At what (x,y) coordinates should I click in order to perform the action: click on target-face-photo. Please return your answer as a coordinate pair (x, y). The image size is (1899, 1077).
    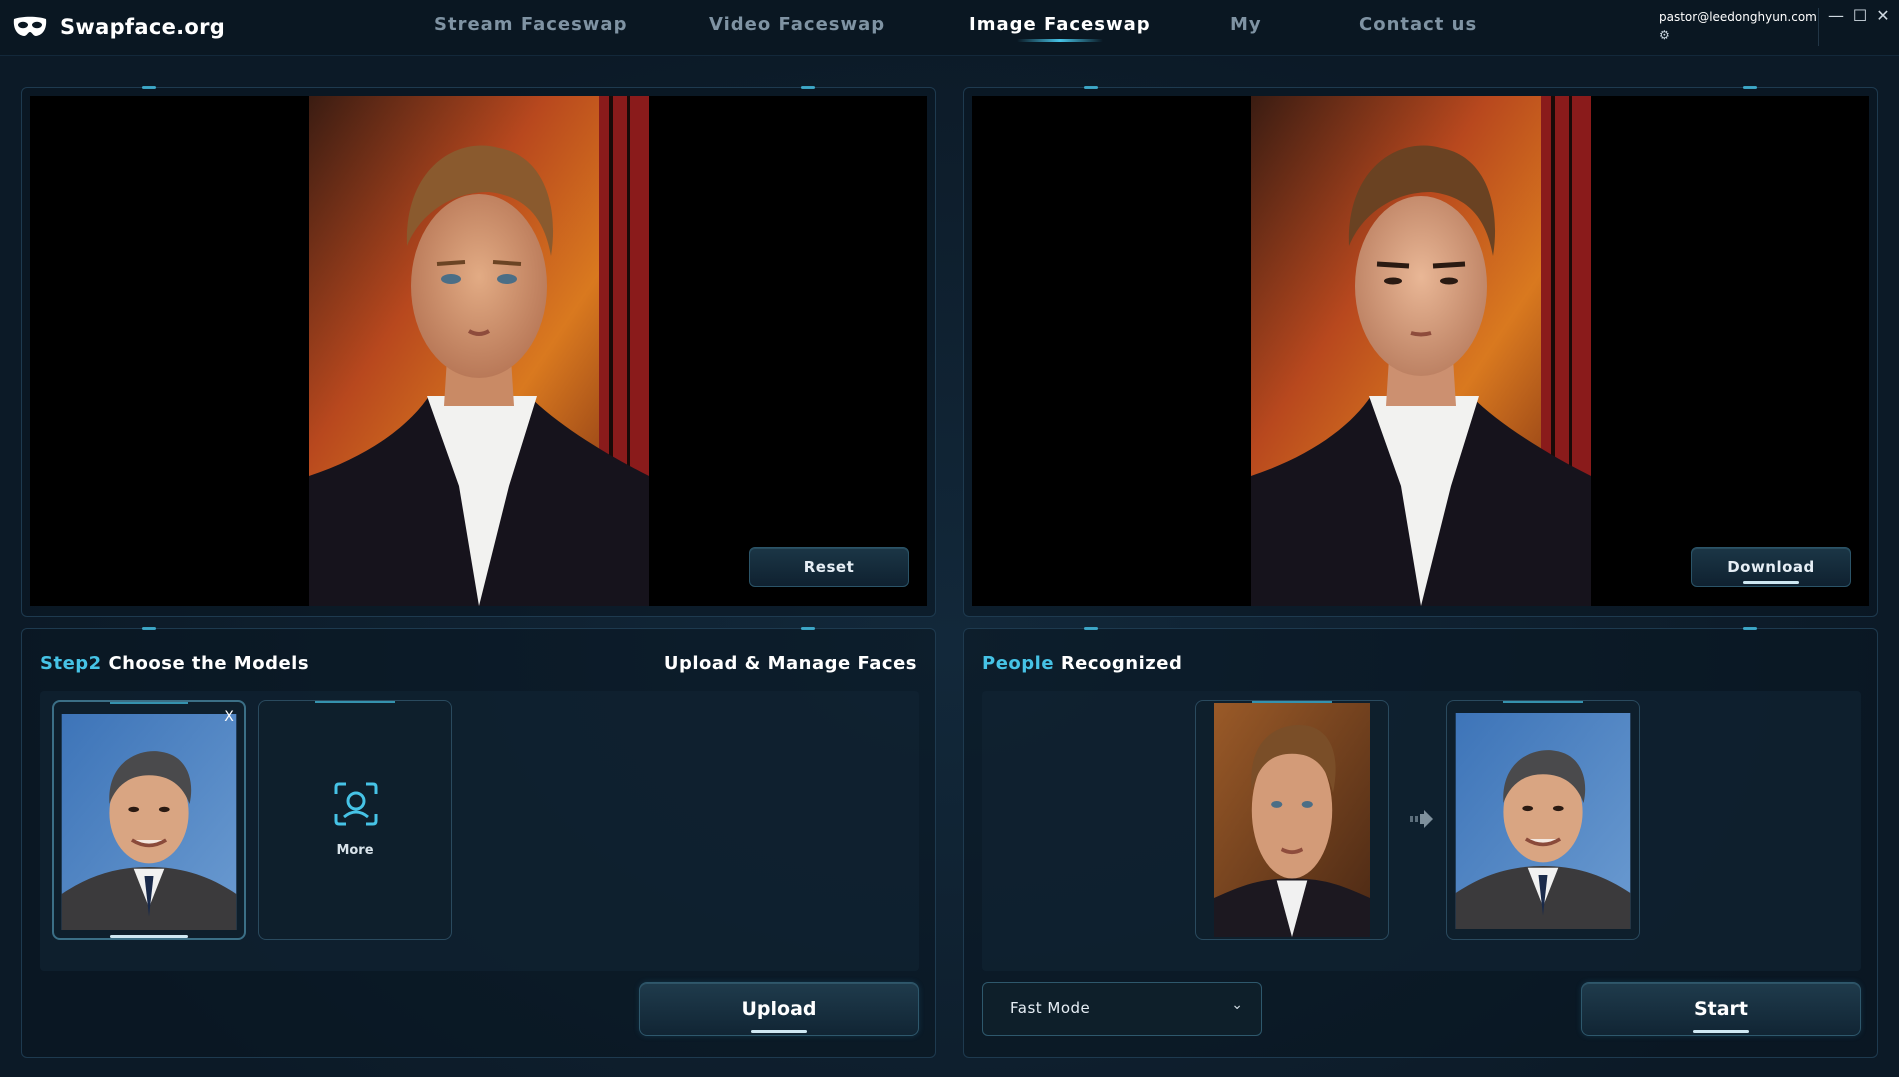
    Looking at the image, I should click on (1543, 821).